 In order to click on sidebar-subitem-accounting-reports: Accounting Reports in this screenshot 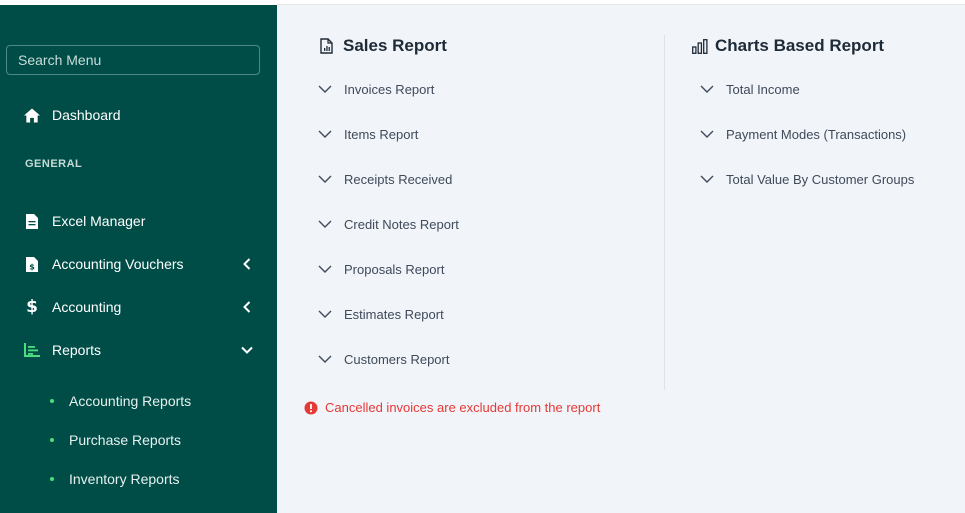, I will do `click(120, 401)`.